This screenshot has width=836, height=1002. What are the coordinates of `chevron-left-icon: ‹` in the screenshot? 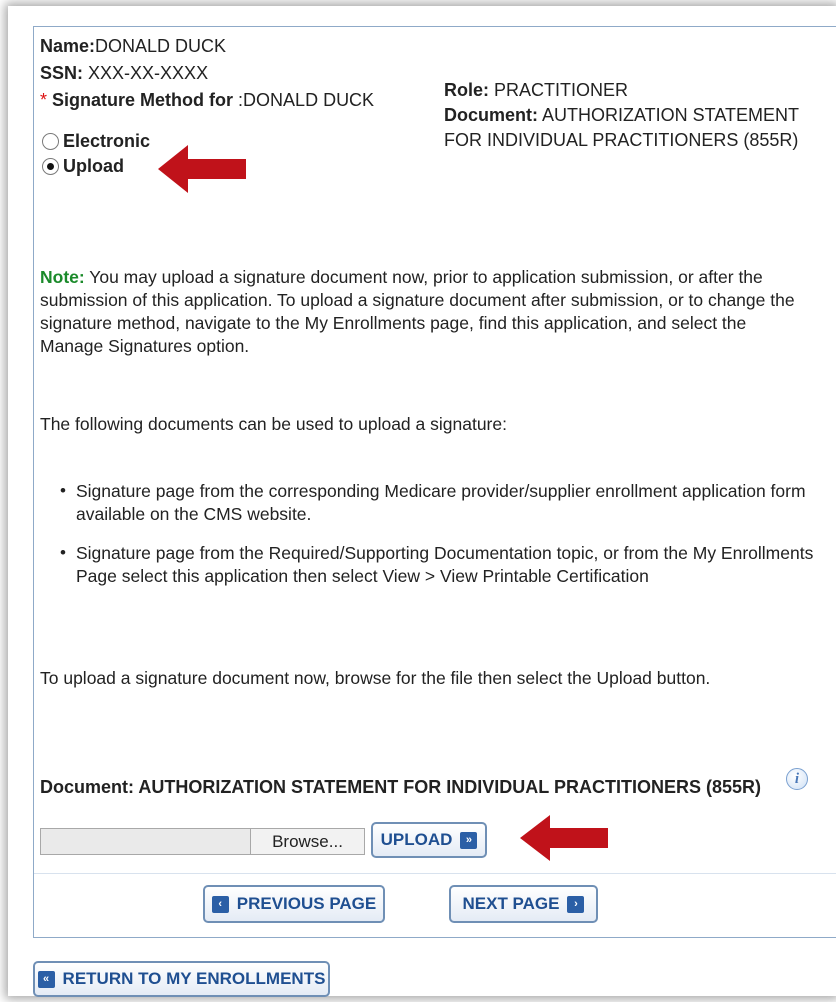 It's located at (220, 904).